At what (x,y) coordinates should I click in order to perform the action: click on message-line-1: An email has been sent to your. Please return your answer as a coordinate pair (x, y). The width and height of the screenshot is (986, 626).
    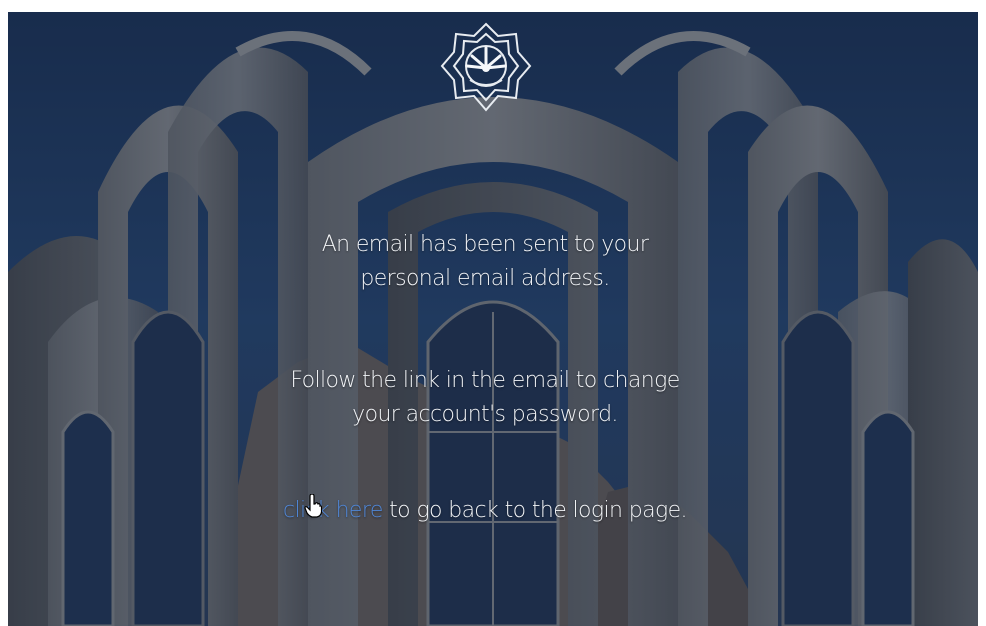
    Looking at the image, I should click on (485, 244).